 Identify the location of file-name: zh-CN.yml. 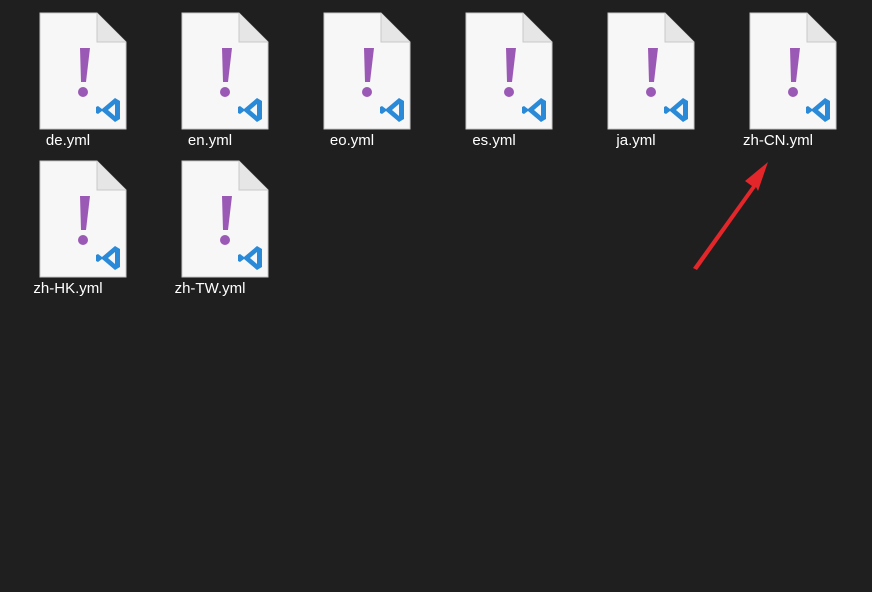
(778, 140).